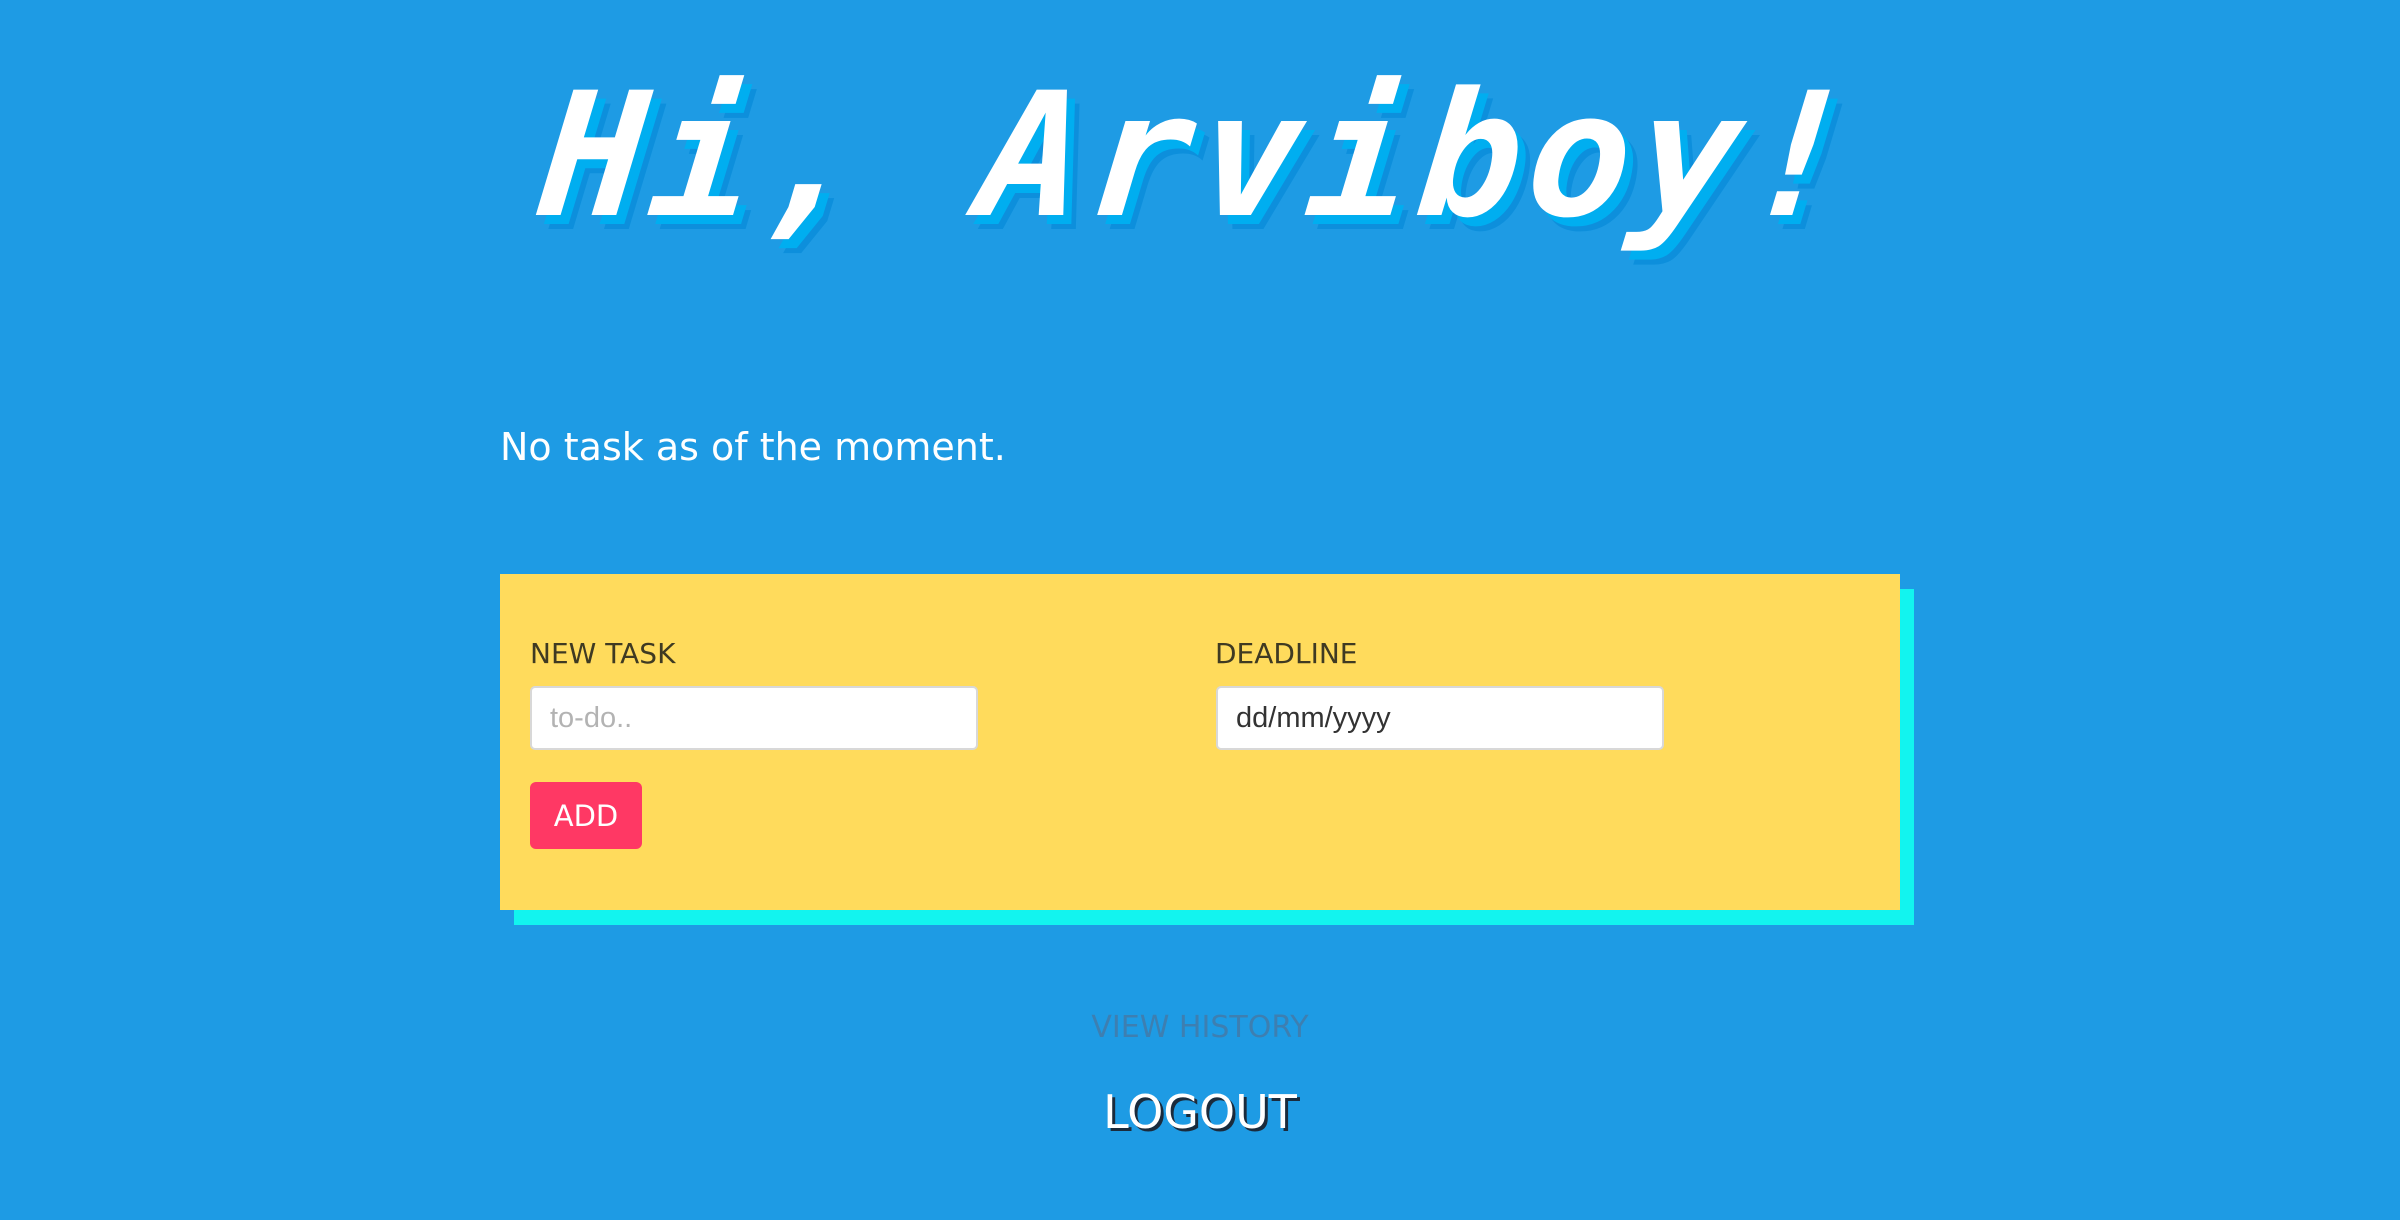 The height and width of the screenshot is (1220, 2400). Describe the element at coordinates (1200, 1112) in the screenshot. I see `logout-link: LOGOUT` at that location.